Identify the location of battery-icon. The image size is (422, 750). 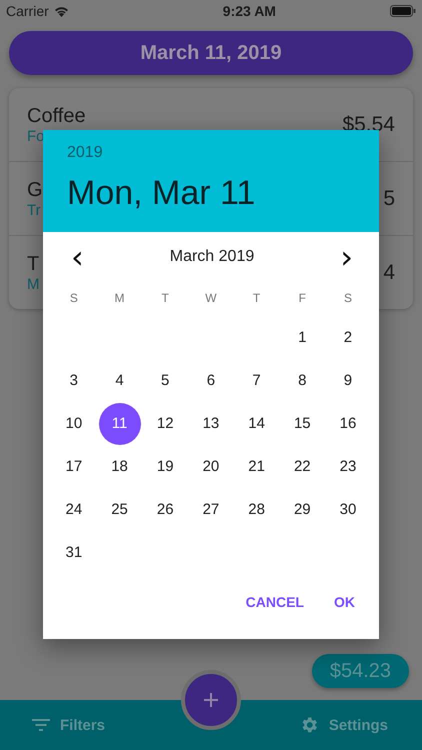
(403, 11).